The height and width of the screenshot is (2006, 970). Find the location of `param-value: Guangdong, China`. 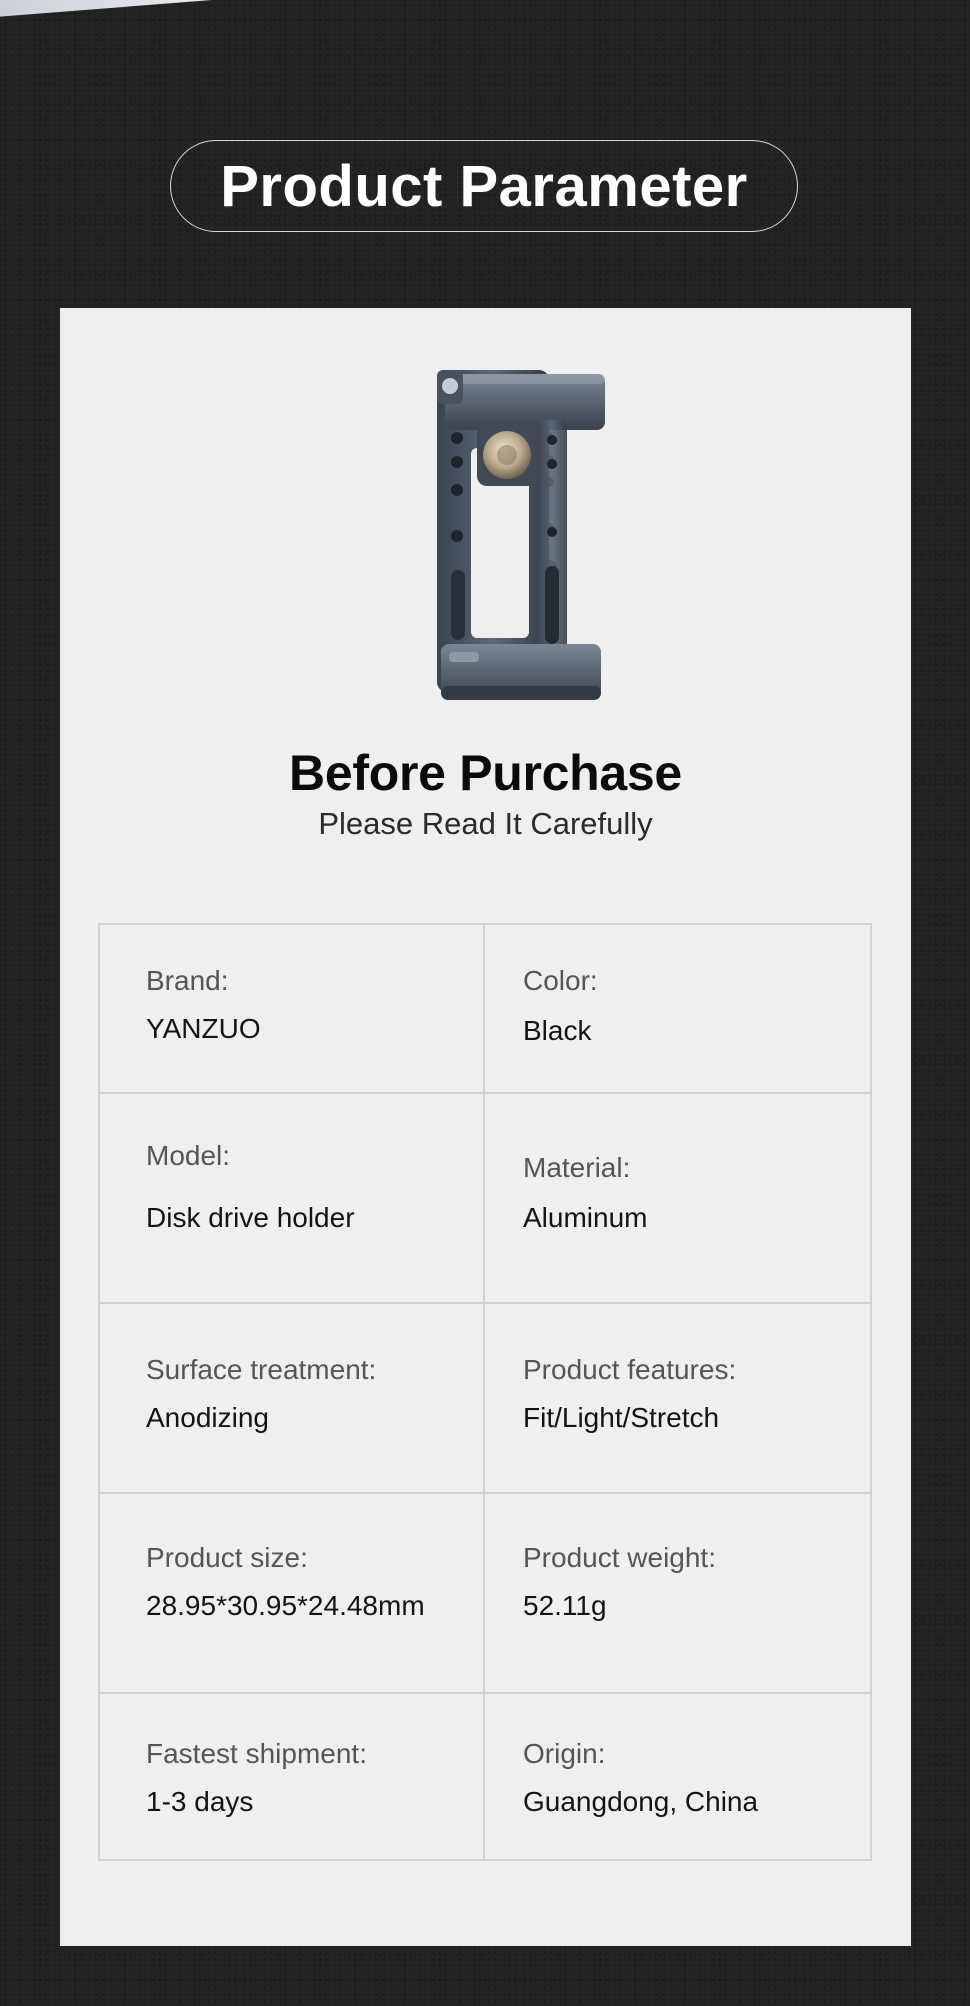

param-value: Guangdong, China is located at coordinates (641, 1801).